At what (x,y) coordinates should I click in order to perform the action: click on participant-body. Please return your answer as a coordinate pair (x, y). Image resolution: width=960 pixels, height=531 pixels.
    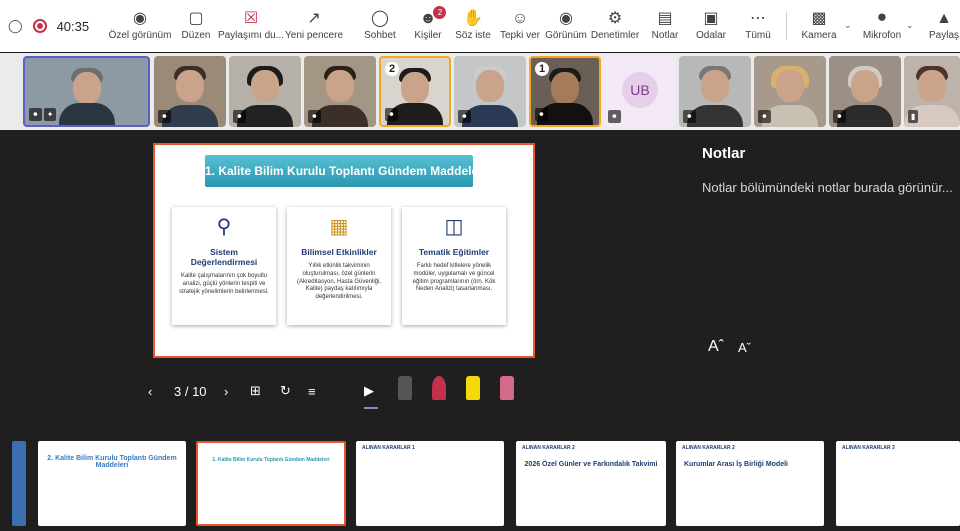
    Looking at the image, I should click on (86, 114).